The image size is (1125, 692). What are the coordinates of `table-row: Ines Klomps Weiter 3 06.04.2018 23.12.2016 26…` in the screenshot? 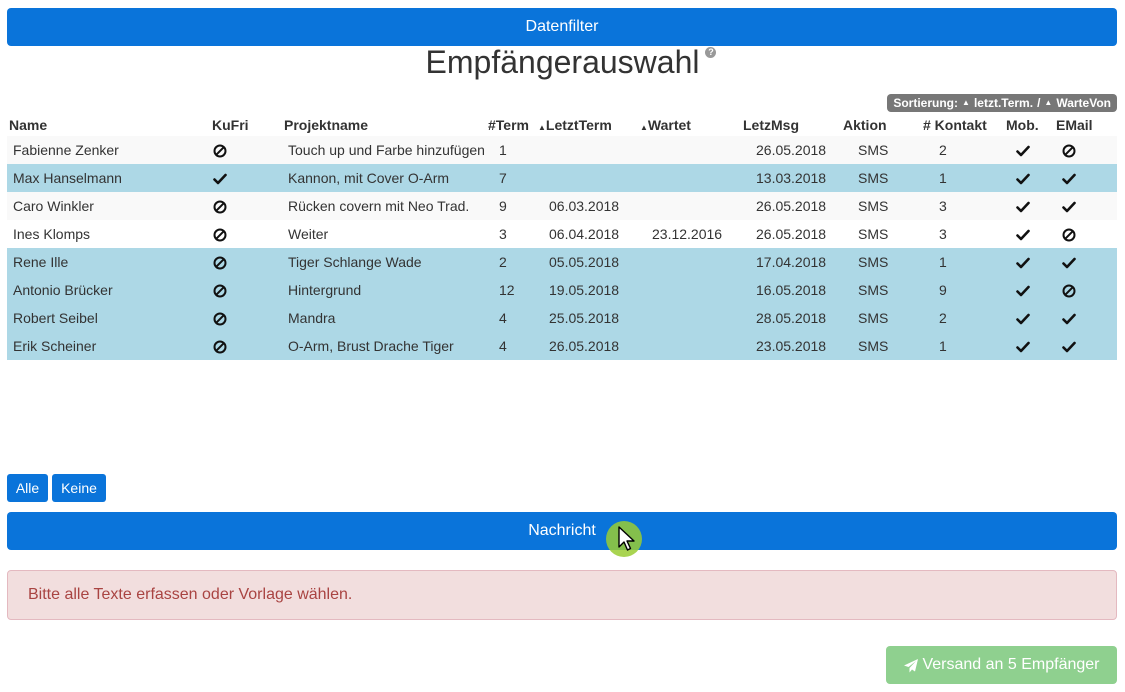 It's located at (562, 234).